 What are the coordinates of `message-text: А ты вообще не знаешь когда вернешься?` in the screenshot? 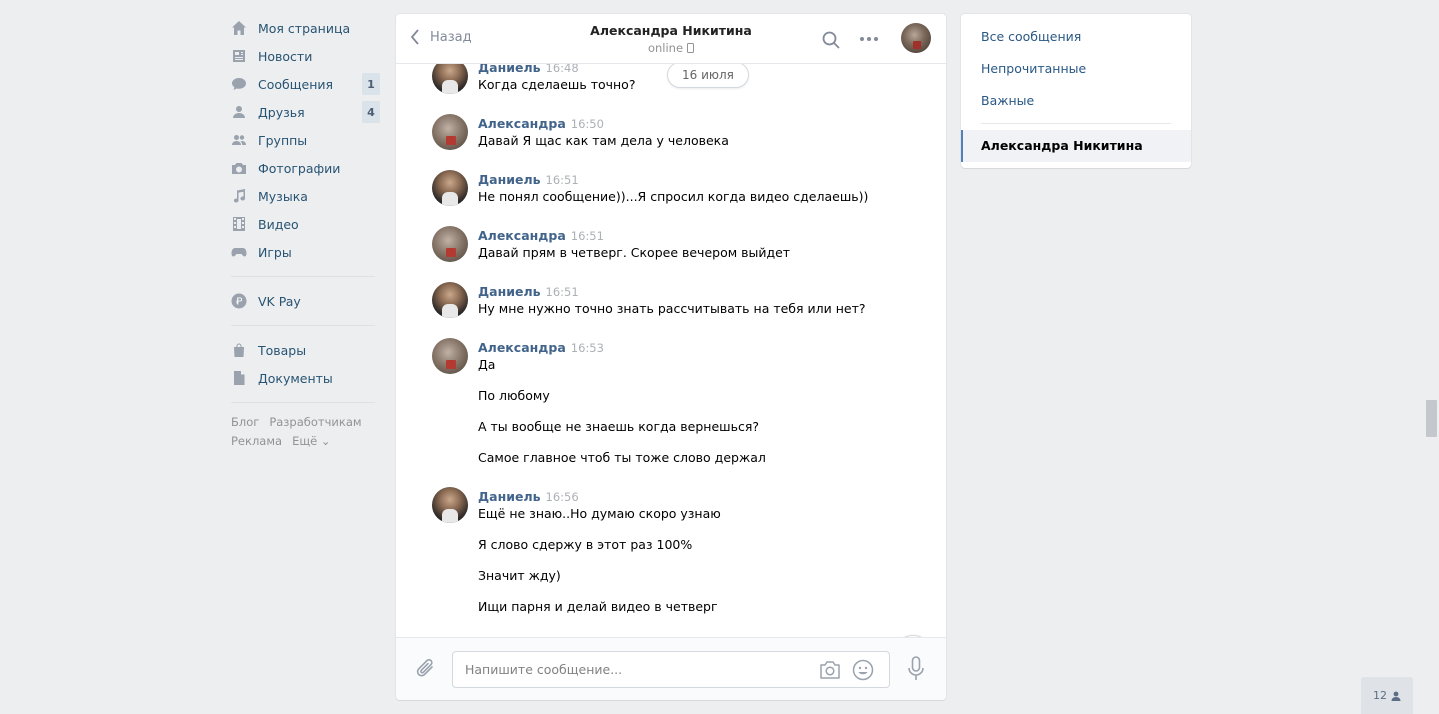 It's located at (618, 426).